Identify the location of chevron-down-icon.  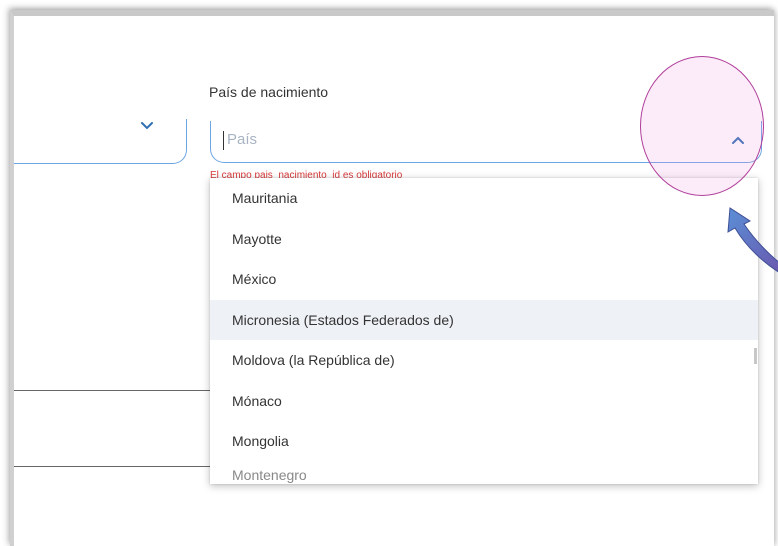
(147, 126).